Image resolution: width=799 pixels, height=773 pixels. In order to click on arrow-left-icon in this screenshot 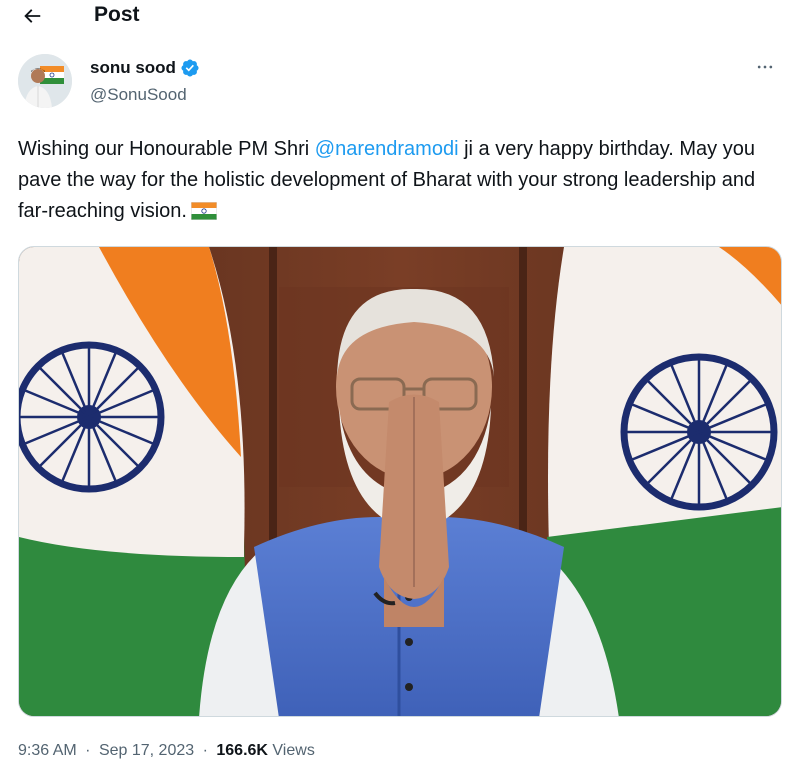, I will do `click(32, 16)`.